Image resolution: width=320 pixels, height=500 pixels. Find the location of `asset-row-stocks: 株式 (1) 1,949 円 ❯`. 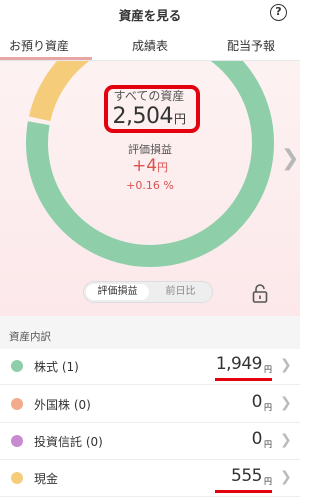

asset-row-stocks: 株式 (1) 1,949 円 ❯ is located at coordinates (150, 367).